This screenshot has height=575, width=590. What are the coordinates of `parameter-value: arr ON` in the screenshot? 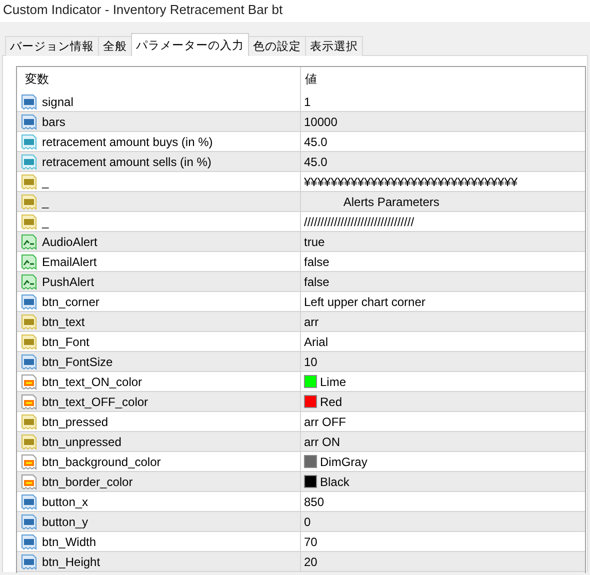 It's located at (322, 441).